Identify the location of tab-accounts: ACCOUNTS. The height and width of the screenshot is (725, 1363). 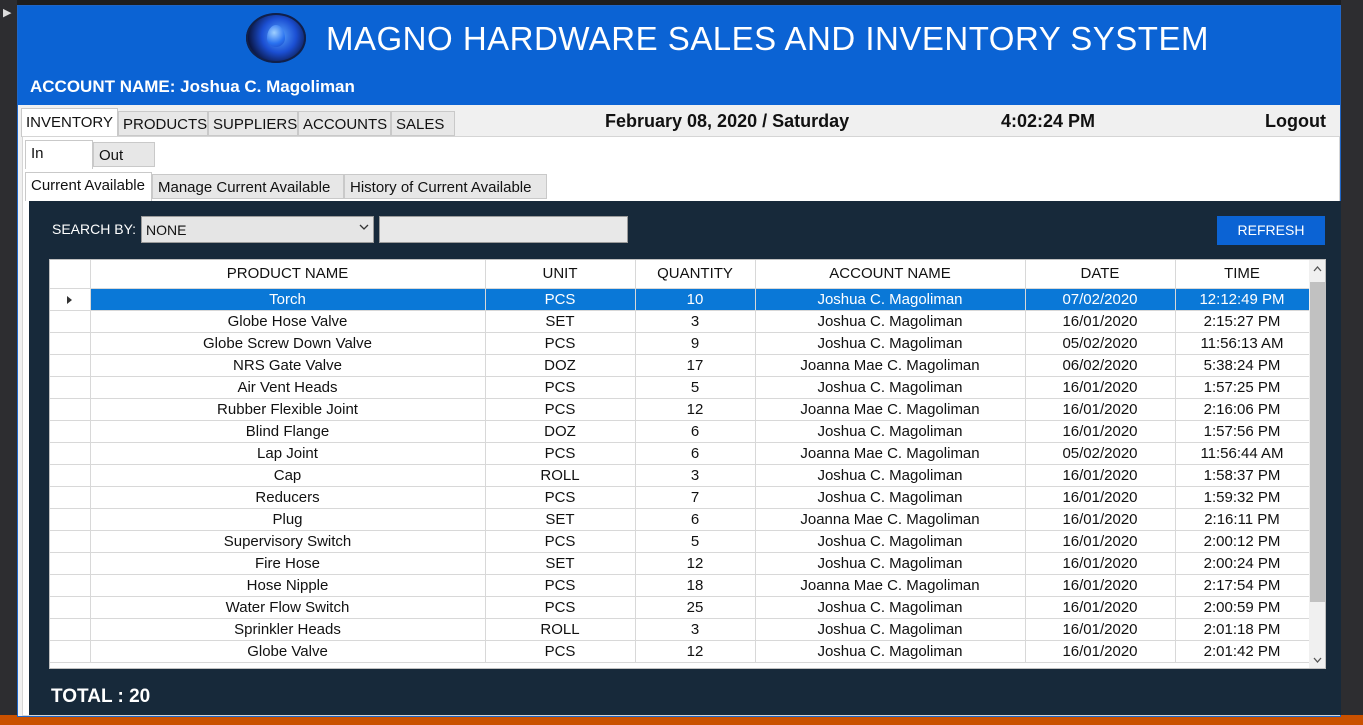
(344, 123).